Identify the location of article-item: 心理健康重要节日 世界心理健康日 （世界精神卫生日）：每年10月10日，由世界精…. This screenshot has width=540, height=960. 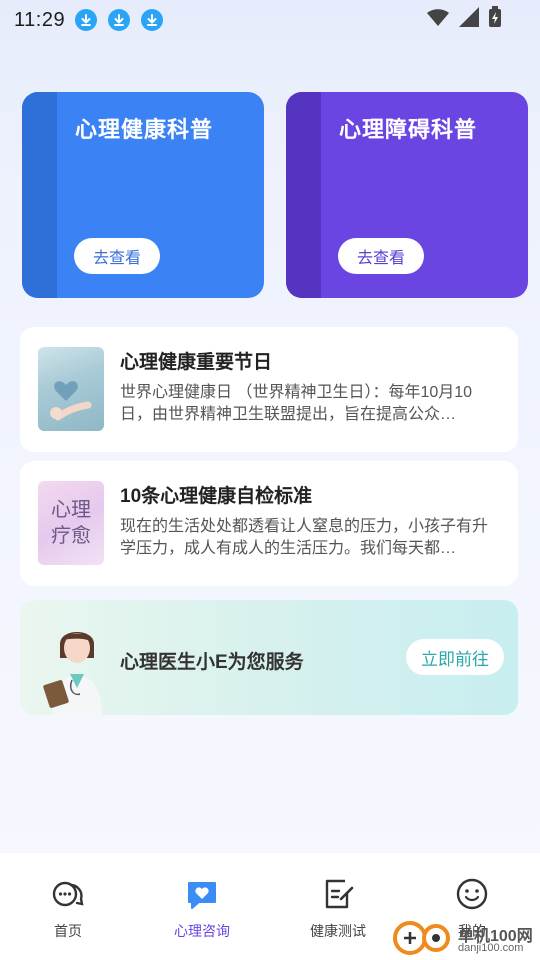
(269, 389).